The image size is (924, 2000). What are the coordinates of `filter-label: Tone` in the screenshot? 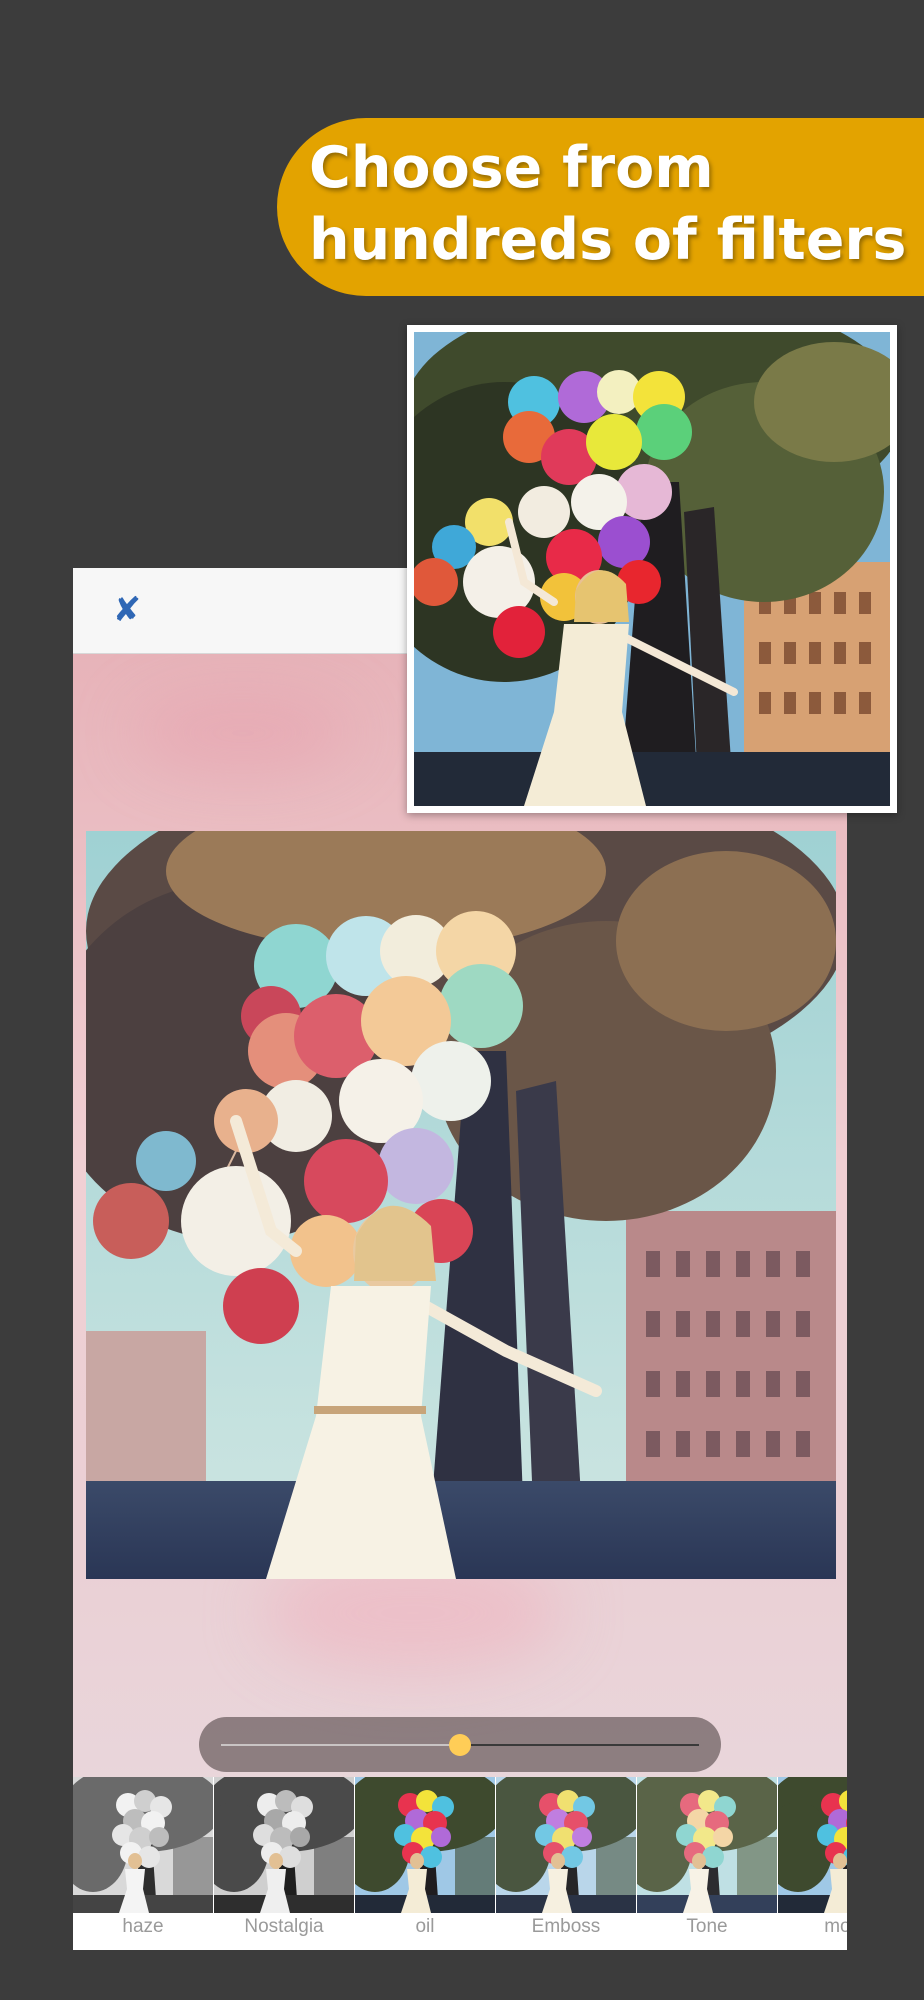 It's located at (707, 1926).